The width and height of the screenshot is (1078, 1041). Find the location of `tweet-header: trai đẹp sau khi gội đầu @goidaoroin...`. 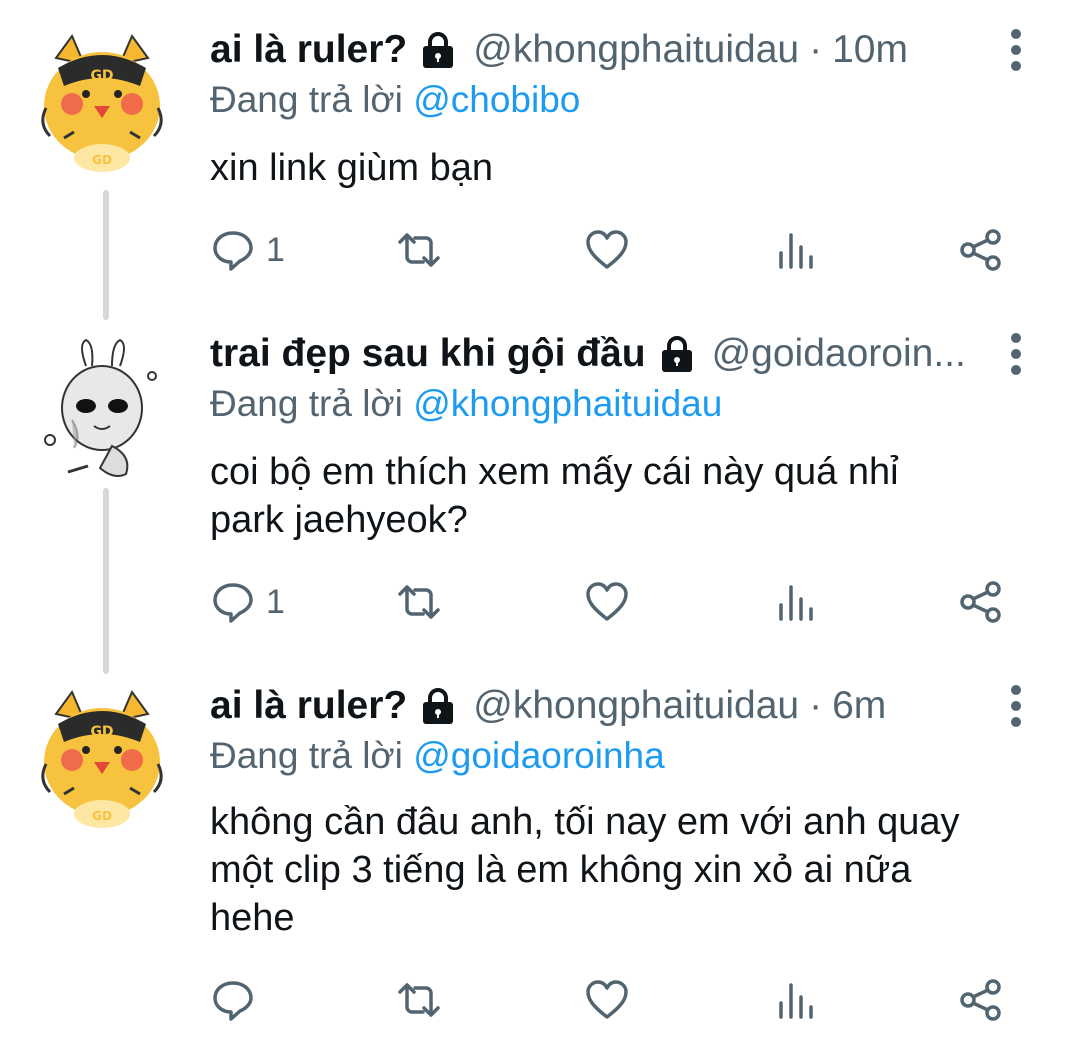

tweet-header: trai đẹp sau khi gội đầu @goidaoroin... is located at coordinates (599, 354).